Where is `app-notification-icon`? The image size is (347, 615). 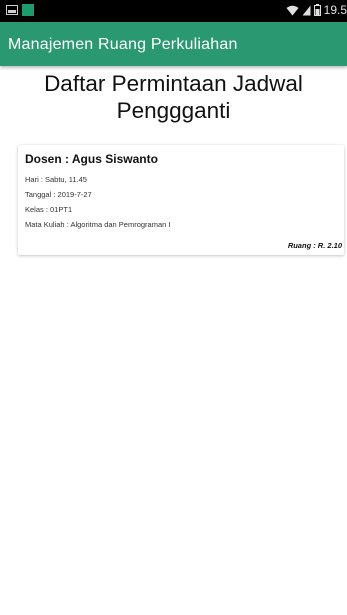
app-notification-icon is located at coordinates (28, 10).